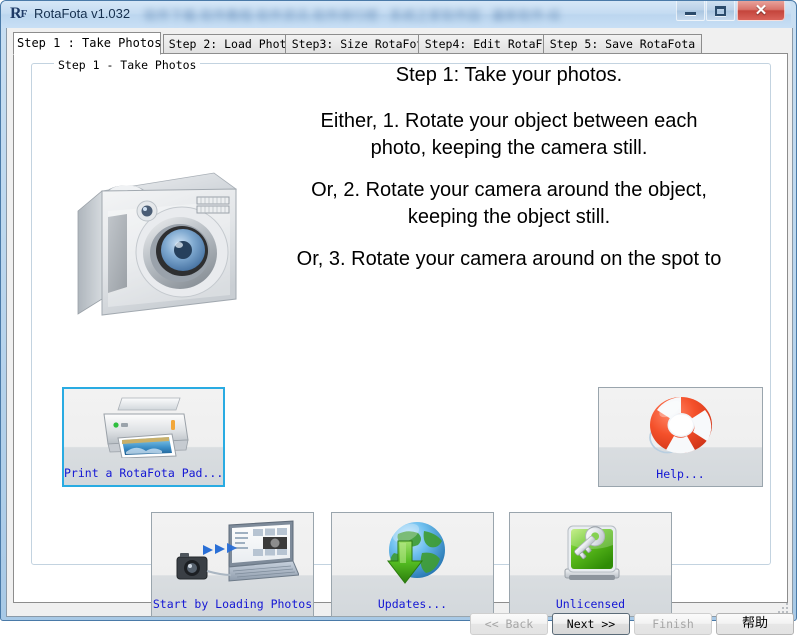 This screenshot has height=635, width=797. I want to click on instruction-option-2-line-2: keeping the object still., so click(509, 216).